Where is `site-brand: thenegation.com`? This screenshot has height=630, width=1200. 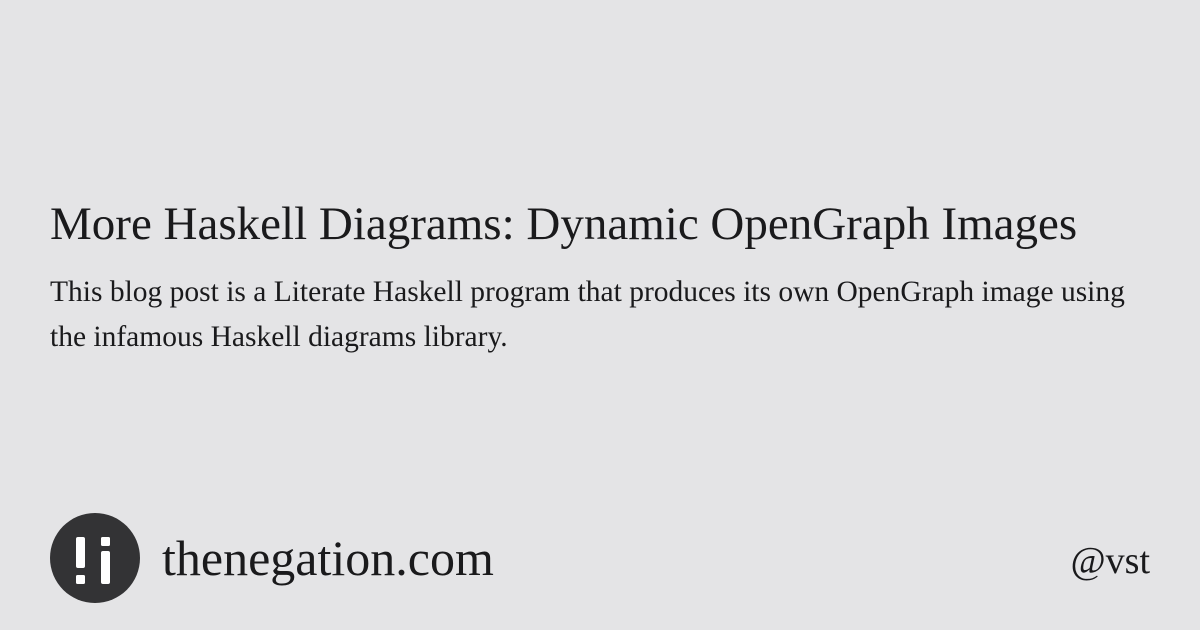 site-brand: thenegation.com is located at coordinates (272, 558).